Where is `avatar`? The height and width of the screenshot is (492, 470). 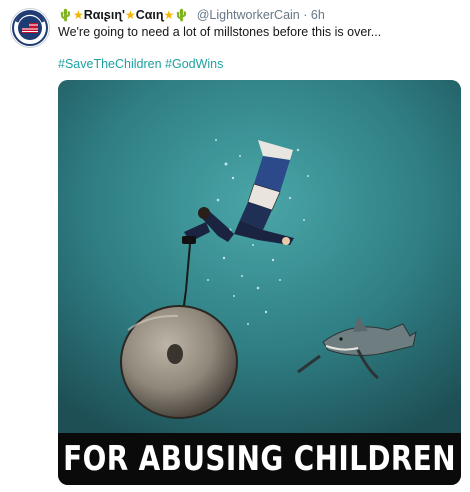 avatar is located at coordinates (30, 28).